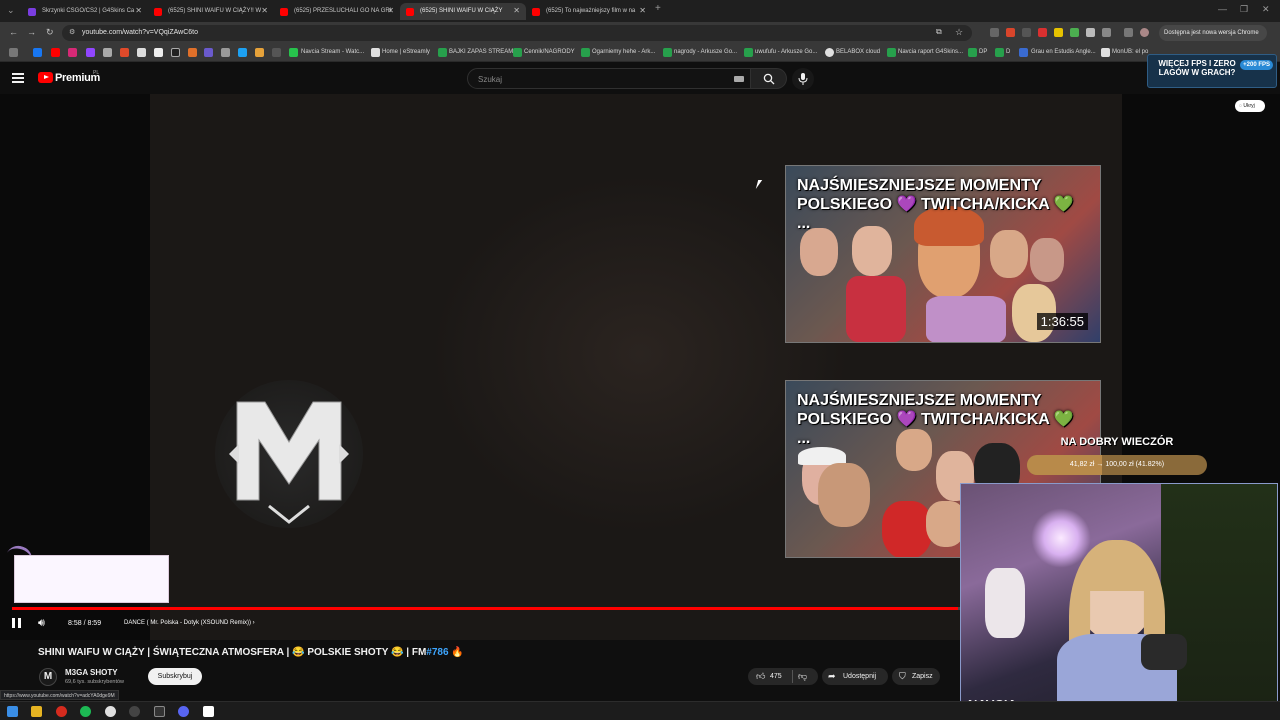 Image resolution: width=1280 pixels, height=720 pixels. What do you see at coordinates (90, 52) in the screenshot?
I see `twitch-icon` at bounding box center [90, 52].